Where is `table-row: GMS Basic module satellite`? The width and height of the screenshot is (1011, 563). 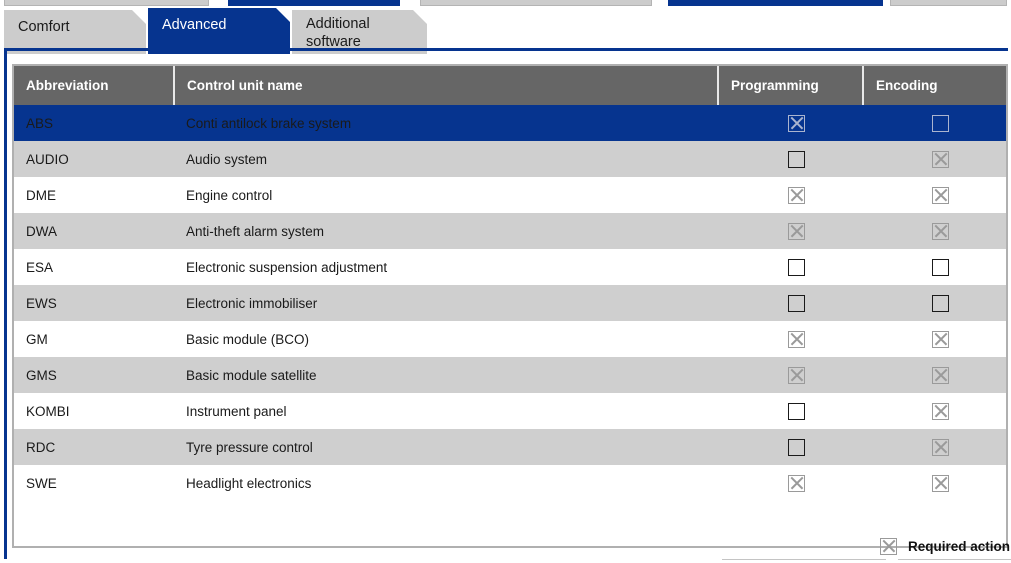 table-row: GMS Basic module satellite is located at coordinates (510, 375).